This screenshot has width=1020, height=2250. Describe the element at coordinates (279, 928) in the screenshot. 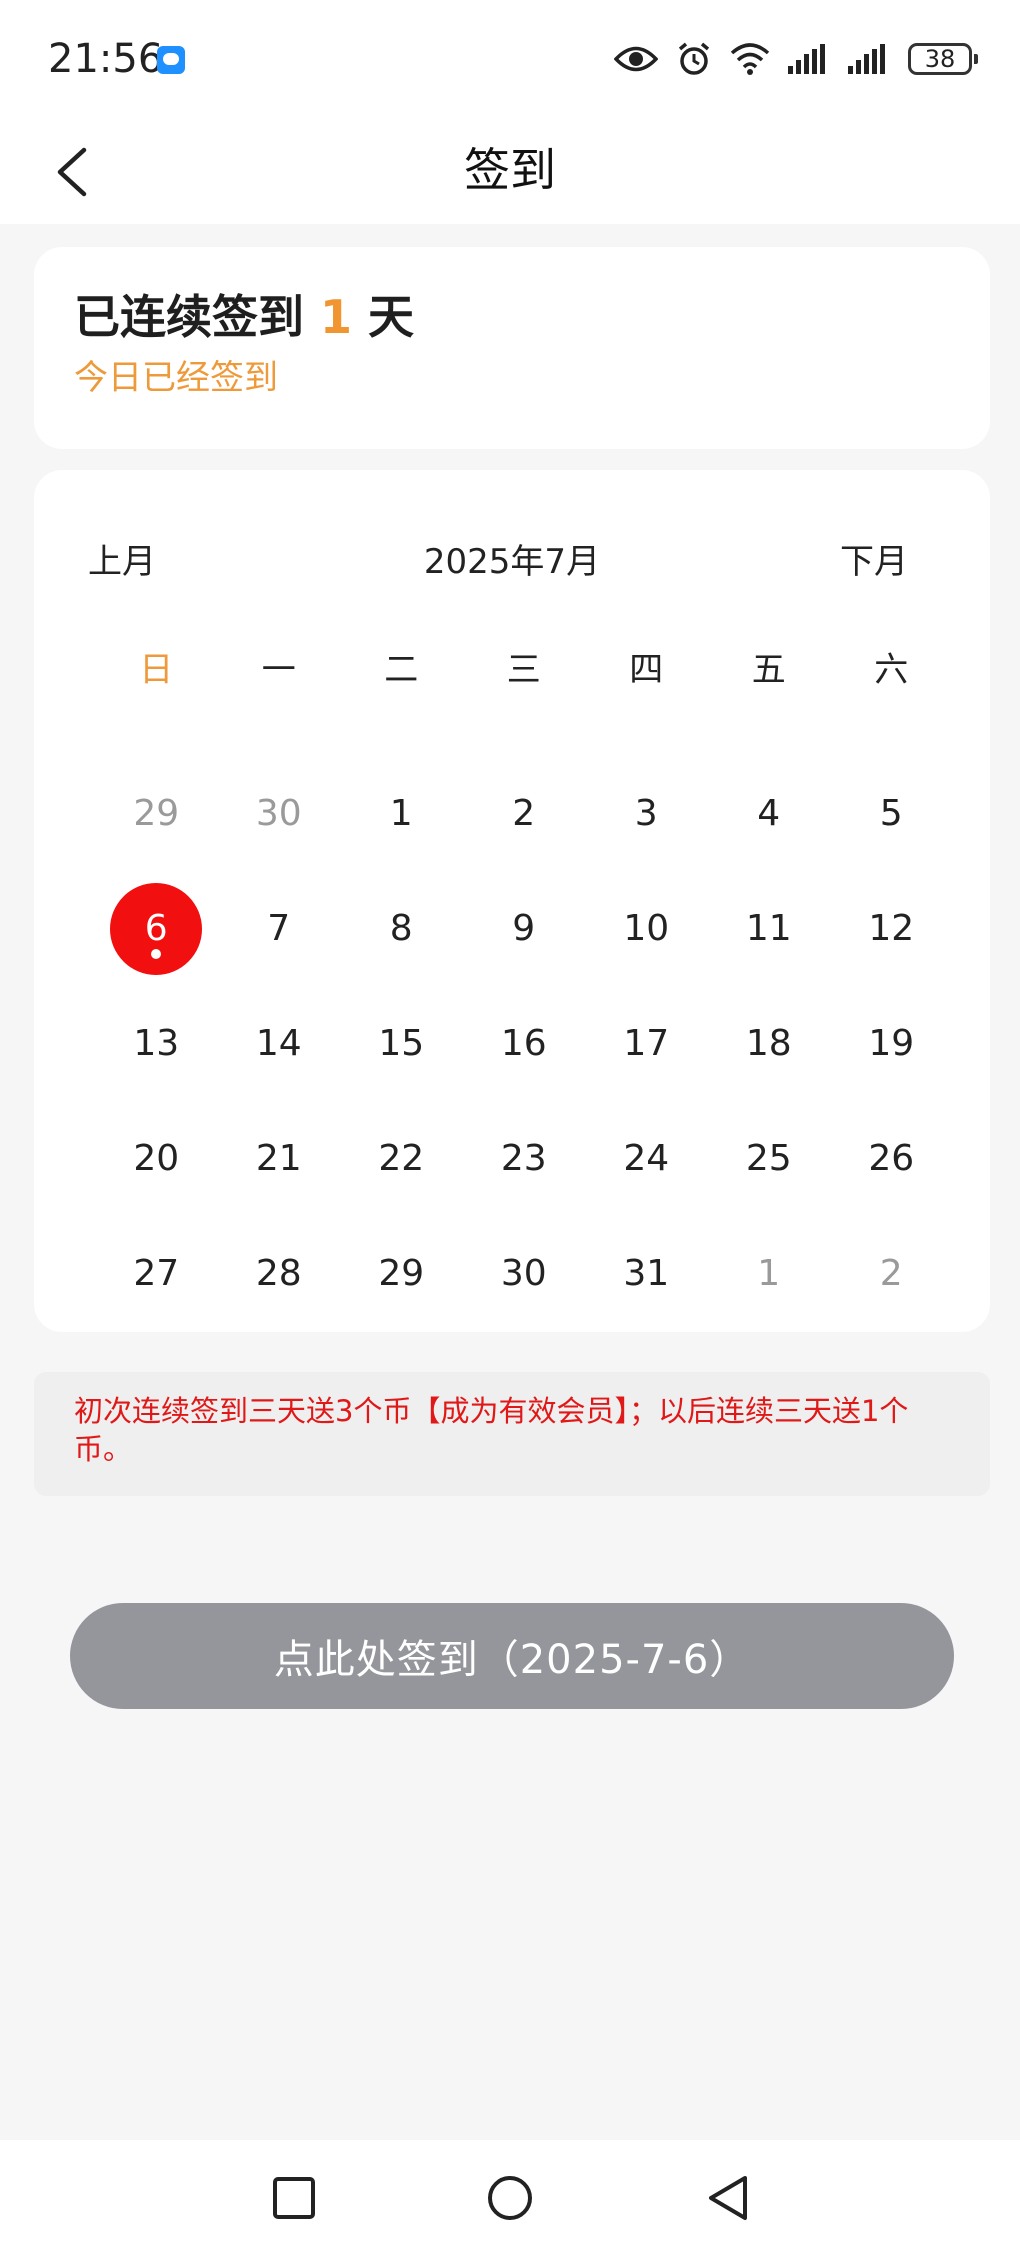

I see `calendar-day: 7` at that location.